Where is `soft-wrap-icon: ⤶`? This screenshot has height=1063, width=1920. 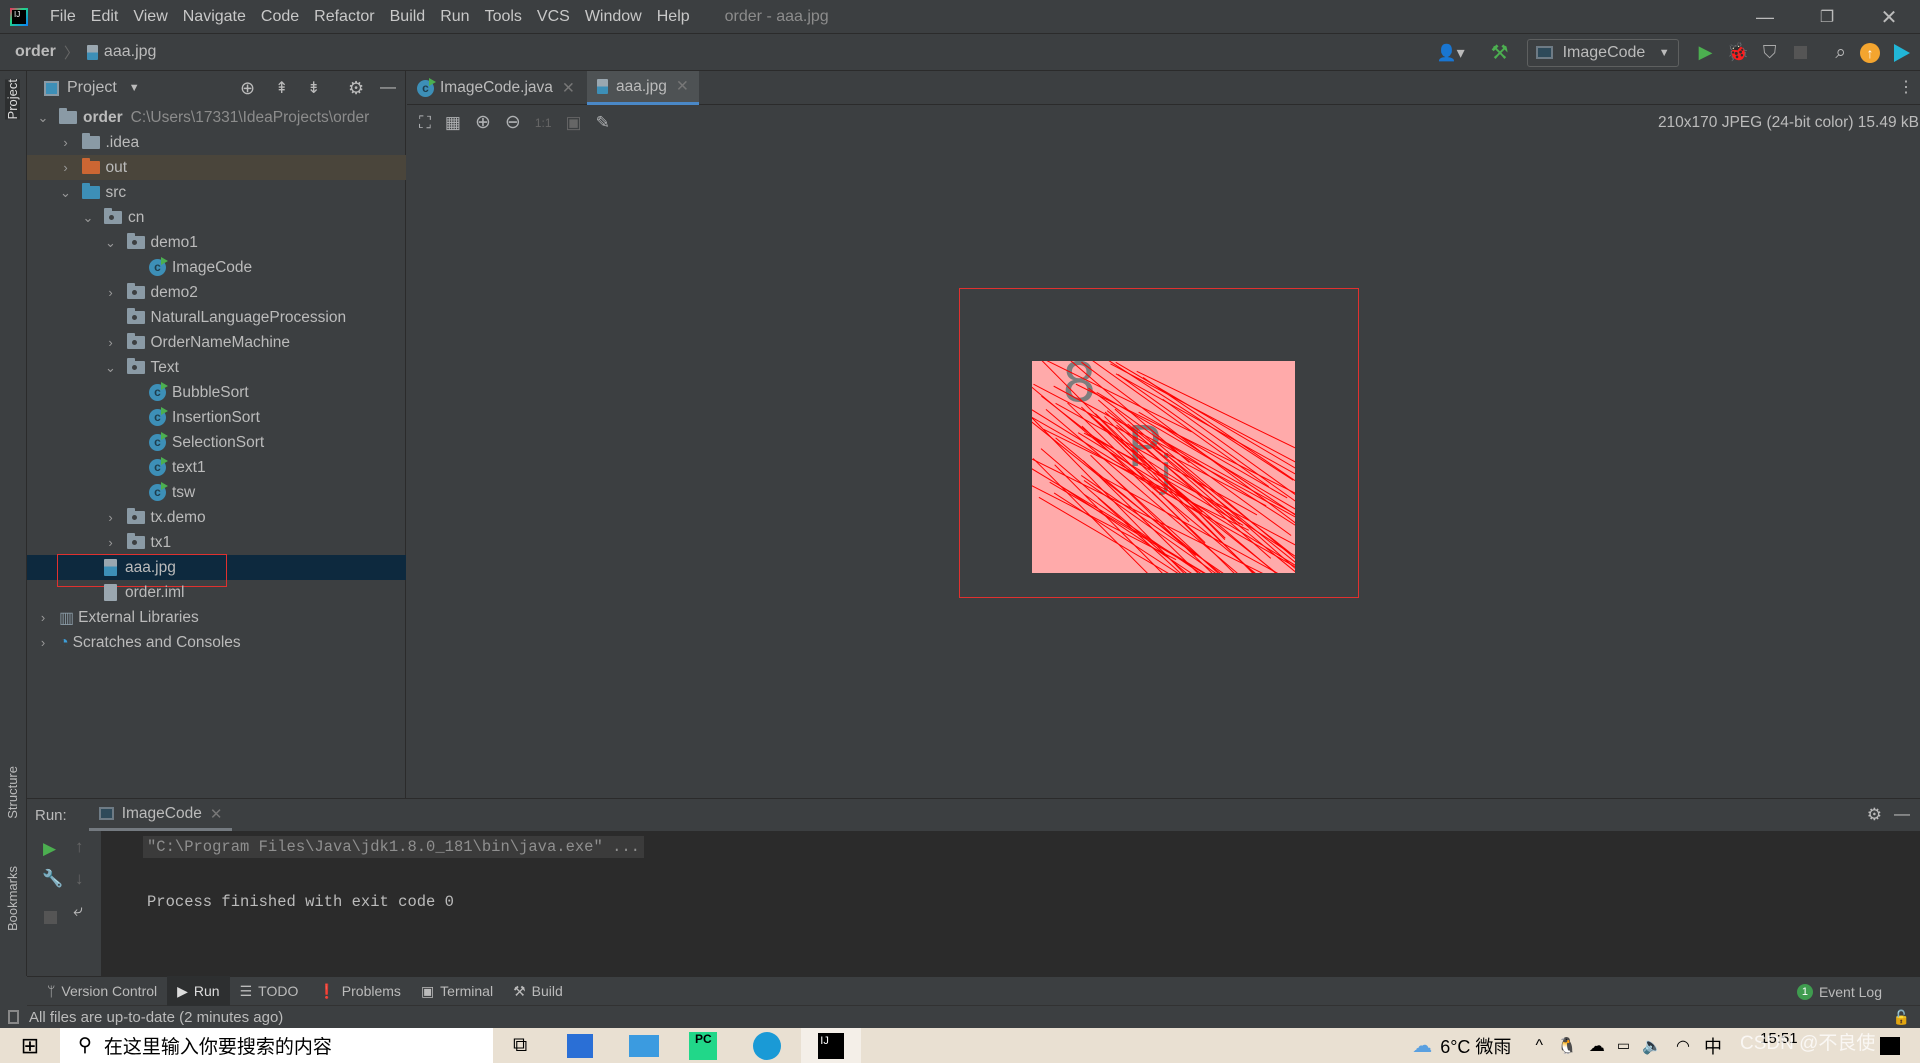
soft-wrap-icon: ⤶ is located at coordinates (78, 911).